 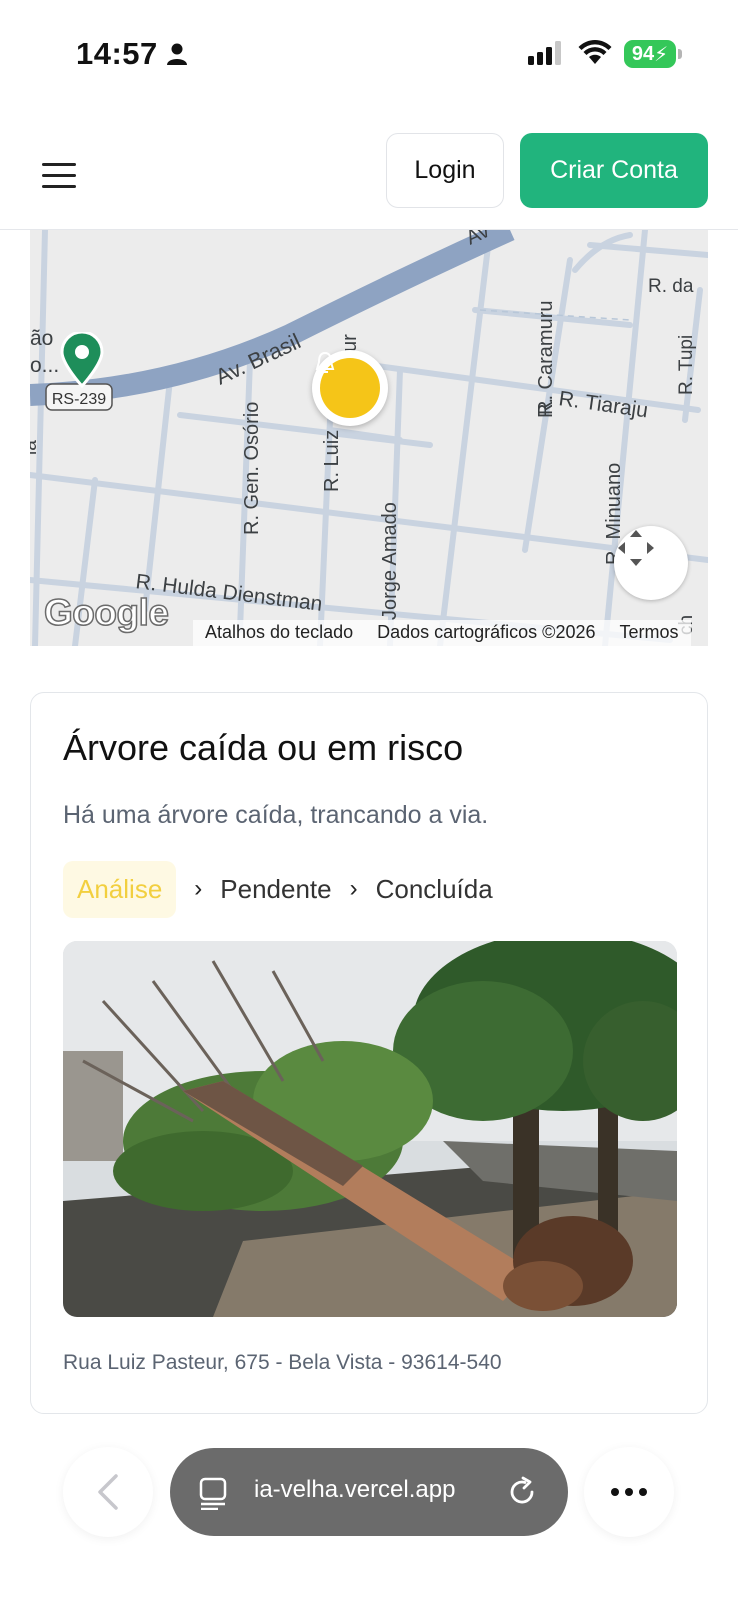 I want to click on step-concluida: Concluída, so click(x=434, y=888).